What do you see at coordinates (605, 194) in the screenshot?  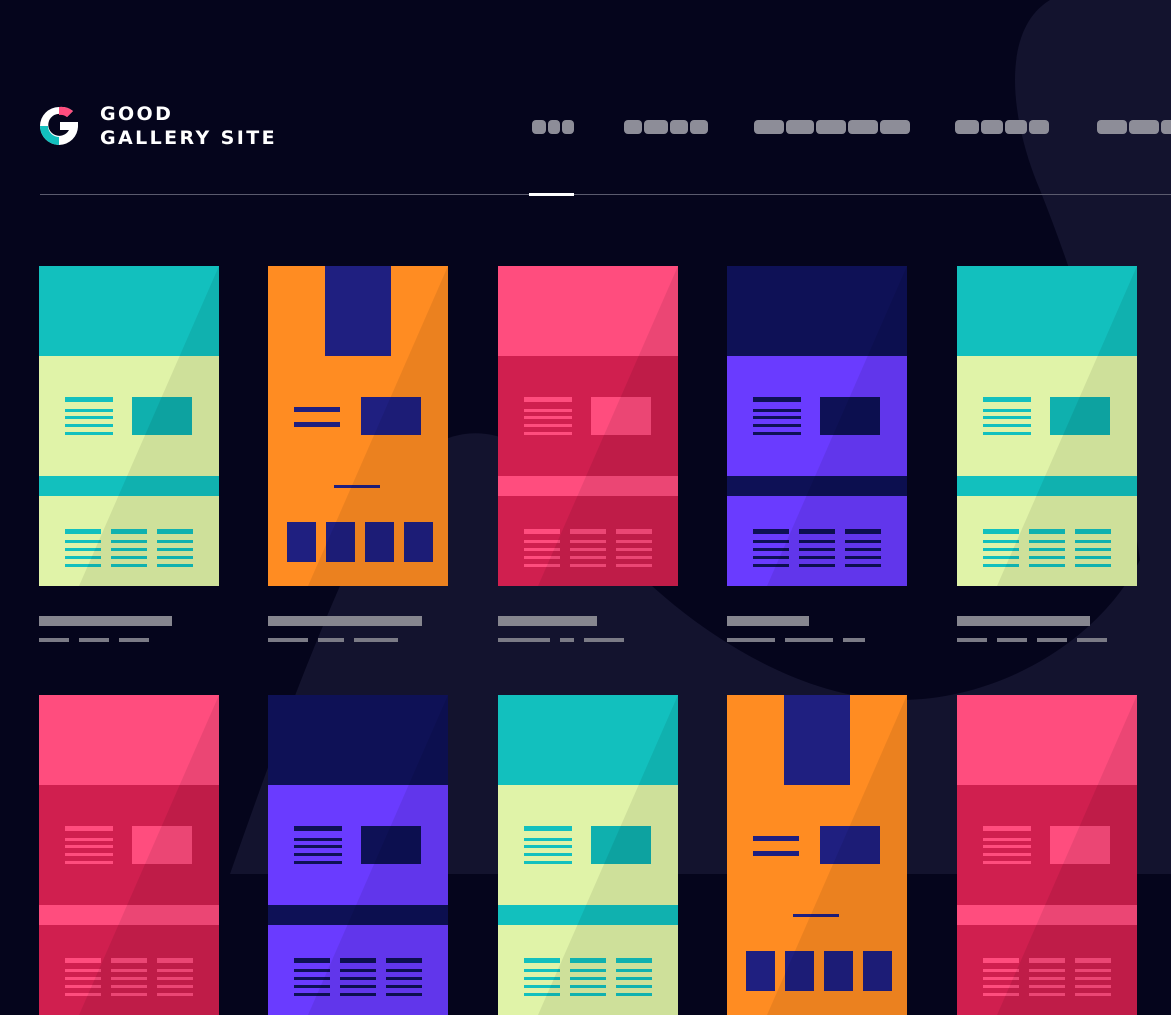 I see `nav-divider` at bounding box center [605, 194].